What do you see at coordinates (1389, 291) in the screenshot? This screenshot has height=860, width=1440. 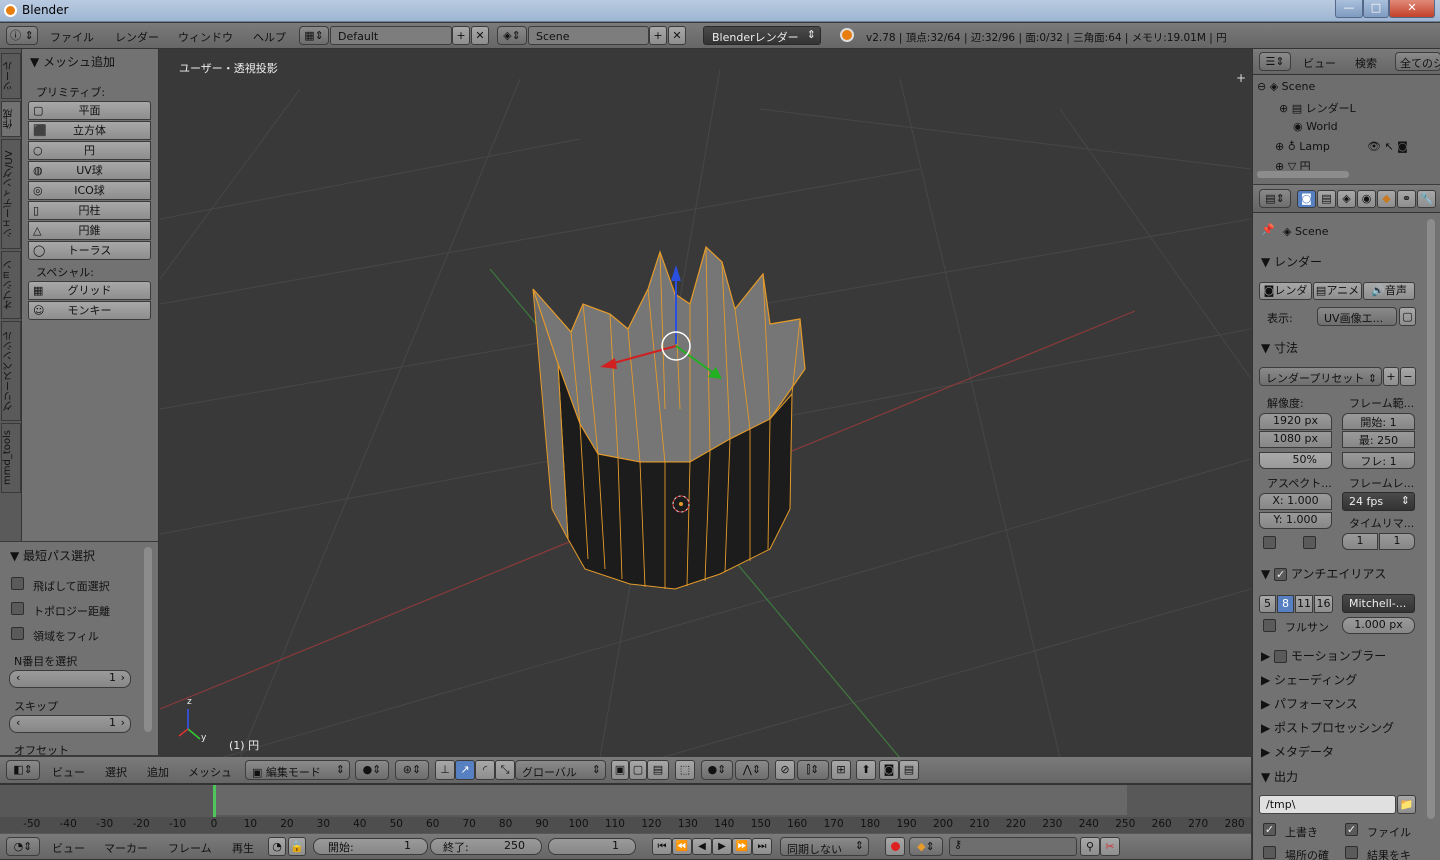 I see `render-audio-props-button: 🔊音声` at bounding box center [1389, 291].